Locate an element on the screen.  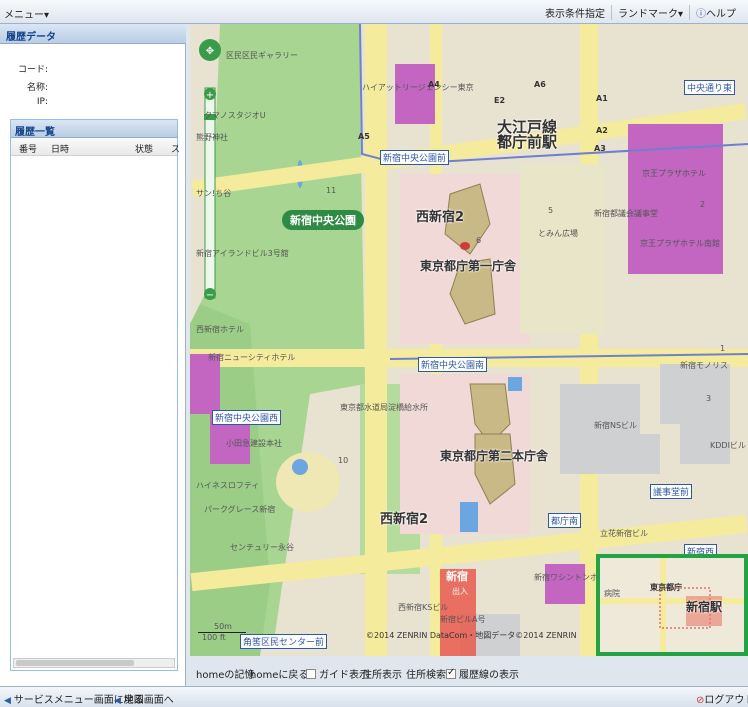
map-copyright: ©2014 ZENRIN DataCom・地図データ©2014 ZENRIN is located at coordinates (471, 635).